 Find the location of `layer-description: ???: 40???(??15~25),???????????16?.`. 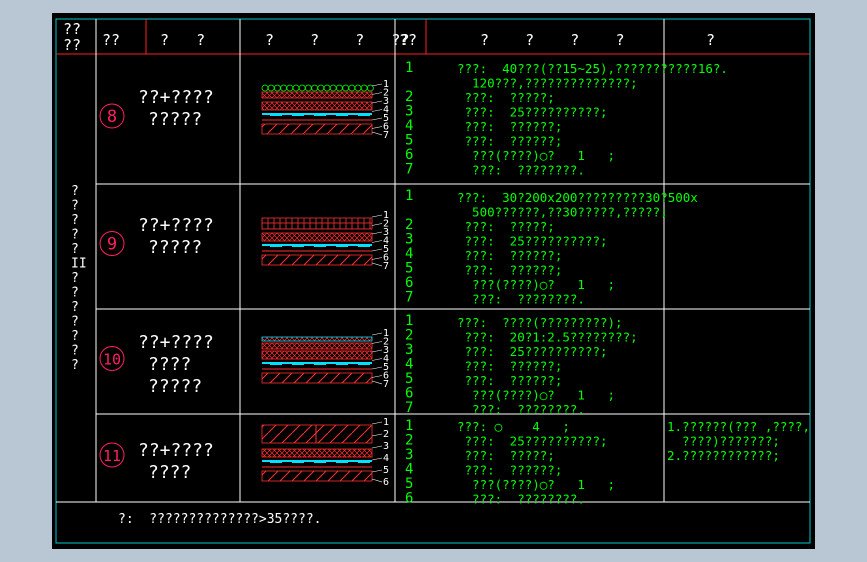

layer-description: ???: 40???(??15~25),???????????16?. is located at coordinates (592, 68).